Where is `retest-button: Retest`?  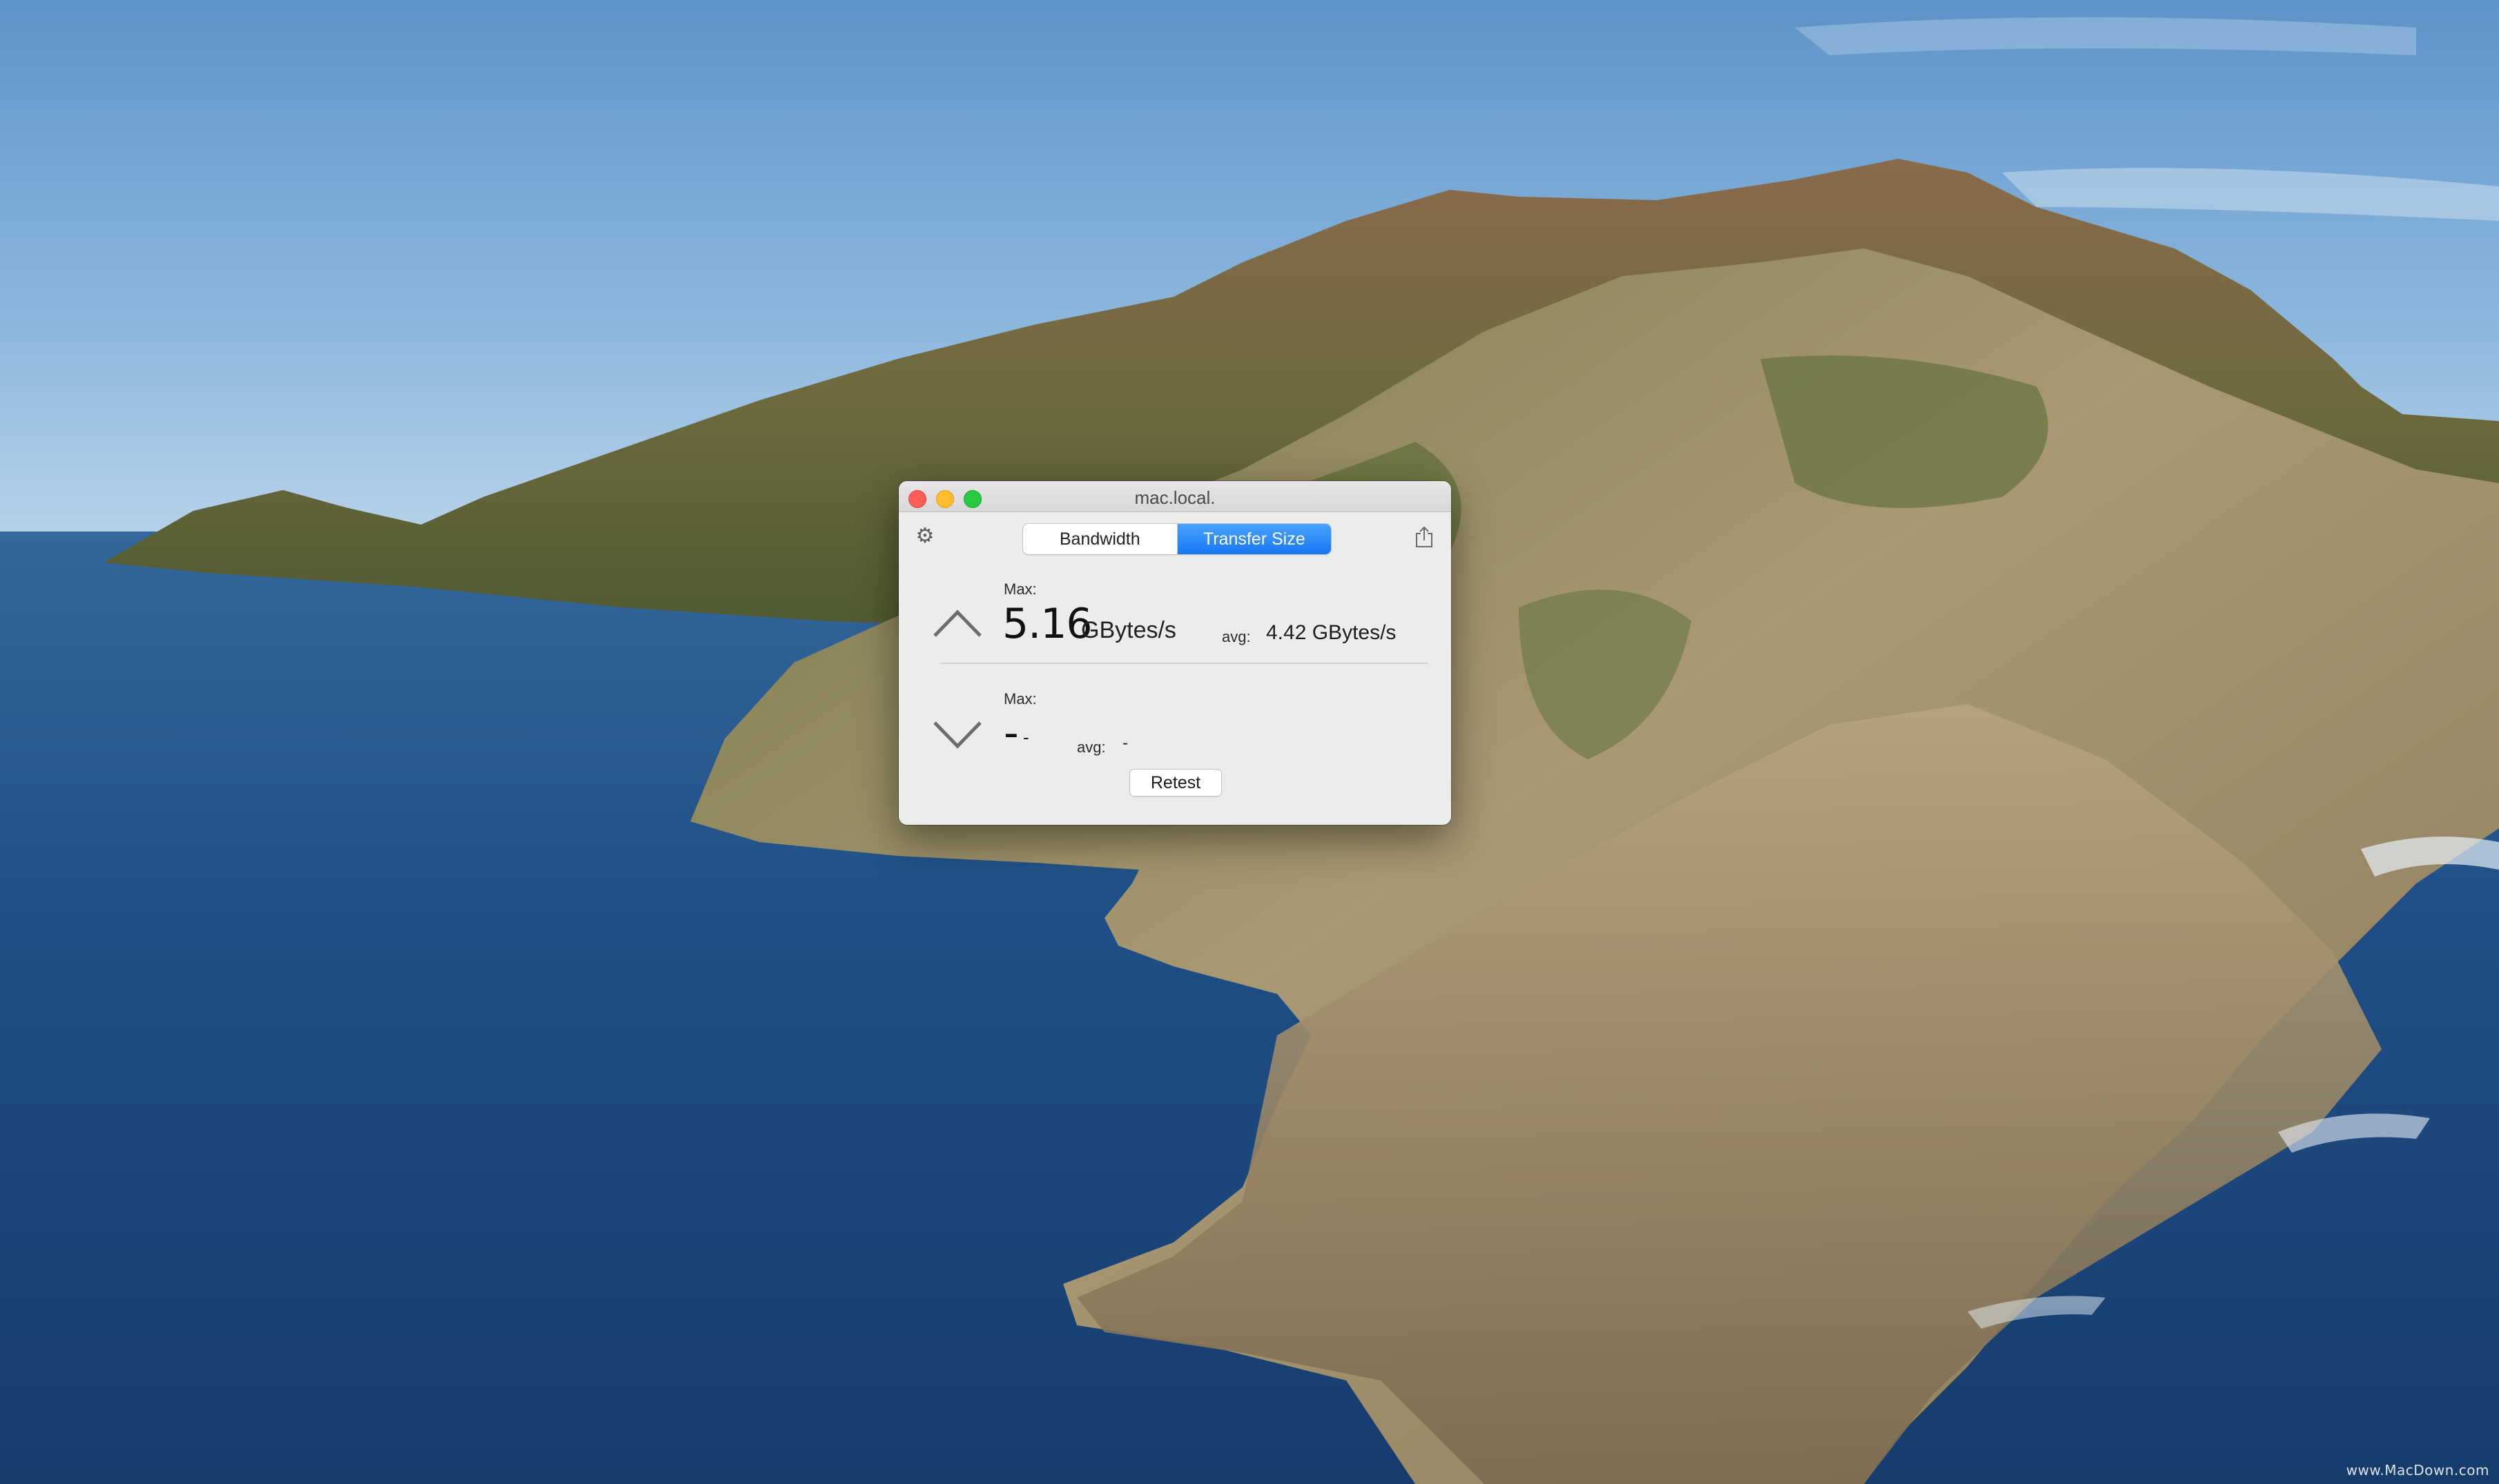 retest-button: Retest is located at coordinates (1175, 783).